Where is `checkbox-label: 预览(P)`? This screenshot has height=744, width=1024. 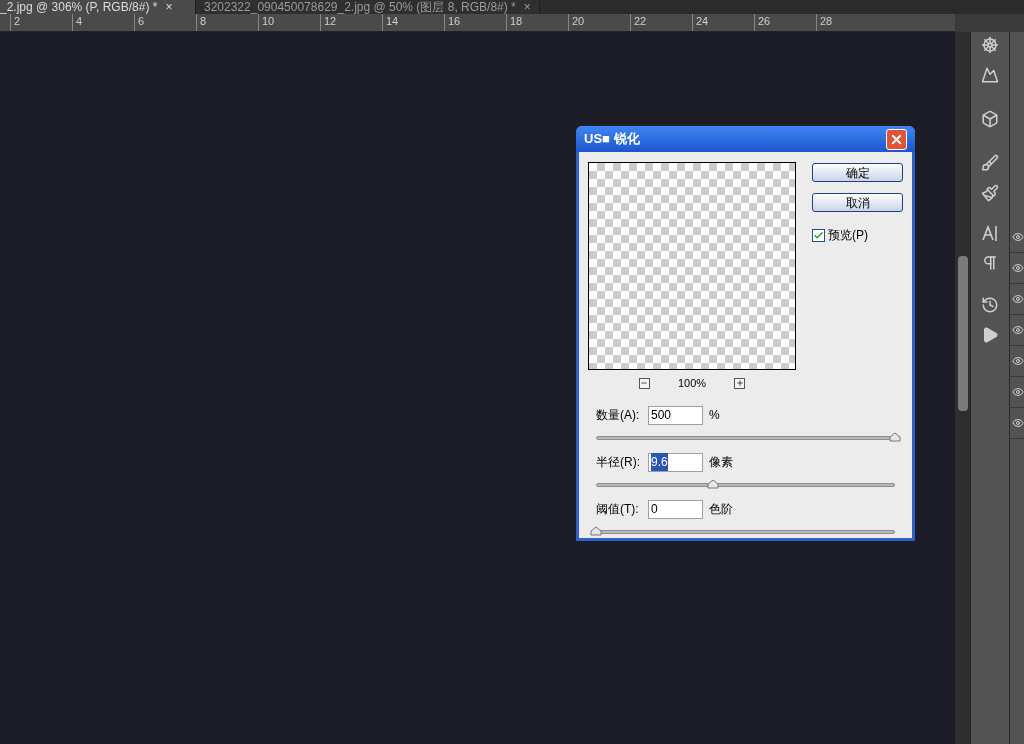 checkbox-label: 预览(P) is located at coordinates (848, 235).